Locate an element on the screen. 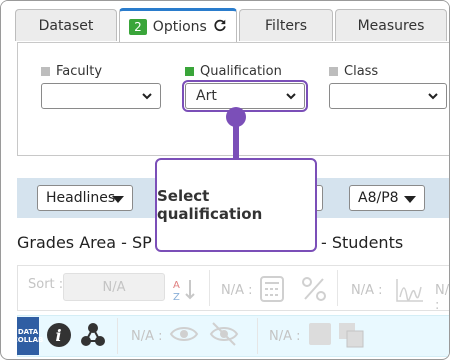 The image size is (450, 360). tab-options: 2 Options is located at coordinates (178, 25).